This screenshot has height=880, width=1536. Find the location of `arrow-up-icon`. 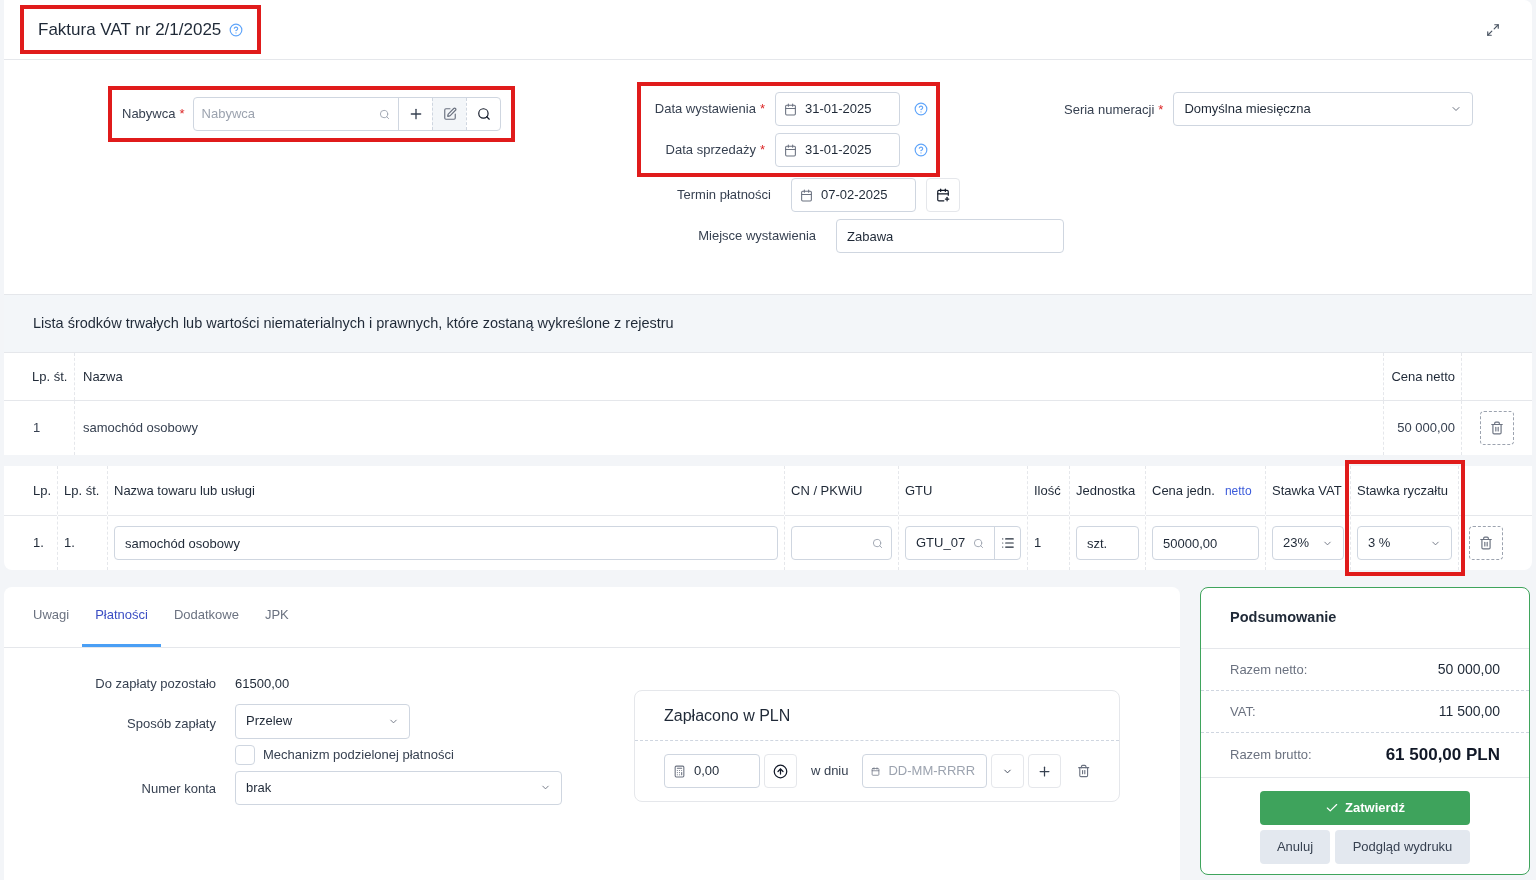

arrow-up-icon is located at coordinates (781, 771).